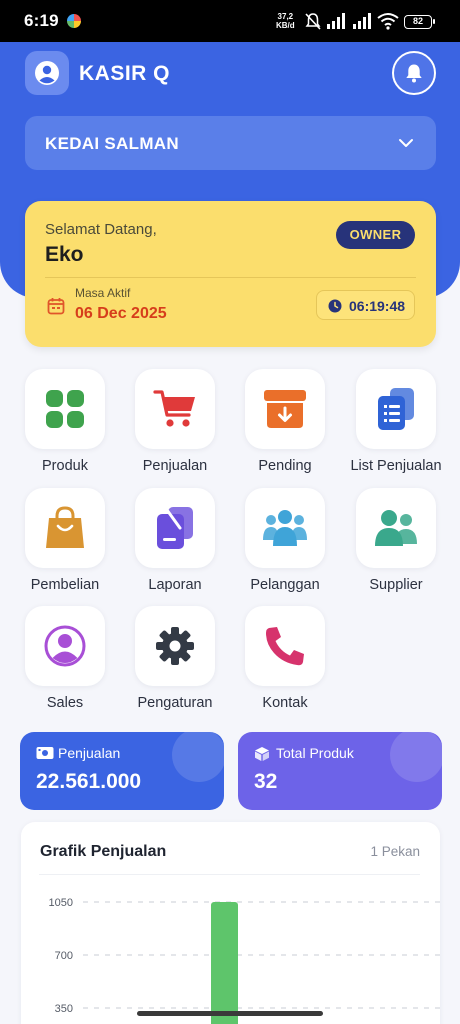 This screenshot has height=1024, width=460. Describe the element at coordinates (244, 960) in the screenshot. I see `sales-chart: 1050 700 350` at that location.